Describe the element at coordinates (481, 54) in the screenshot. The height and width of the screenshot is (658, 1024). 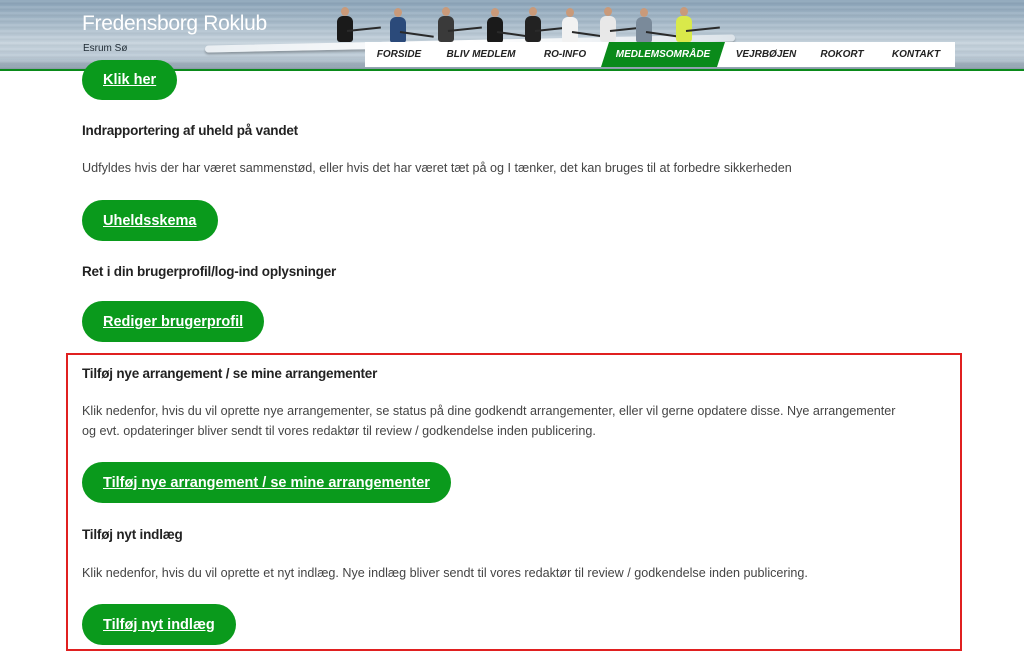
I see `nav-item-bliv-medlem: BLIV MEDLEM` at that location.